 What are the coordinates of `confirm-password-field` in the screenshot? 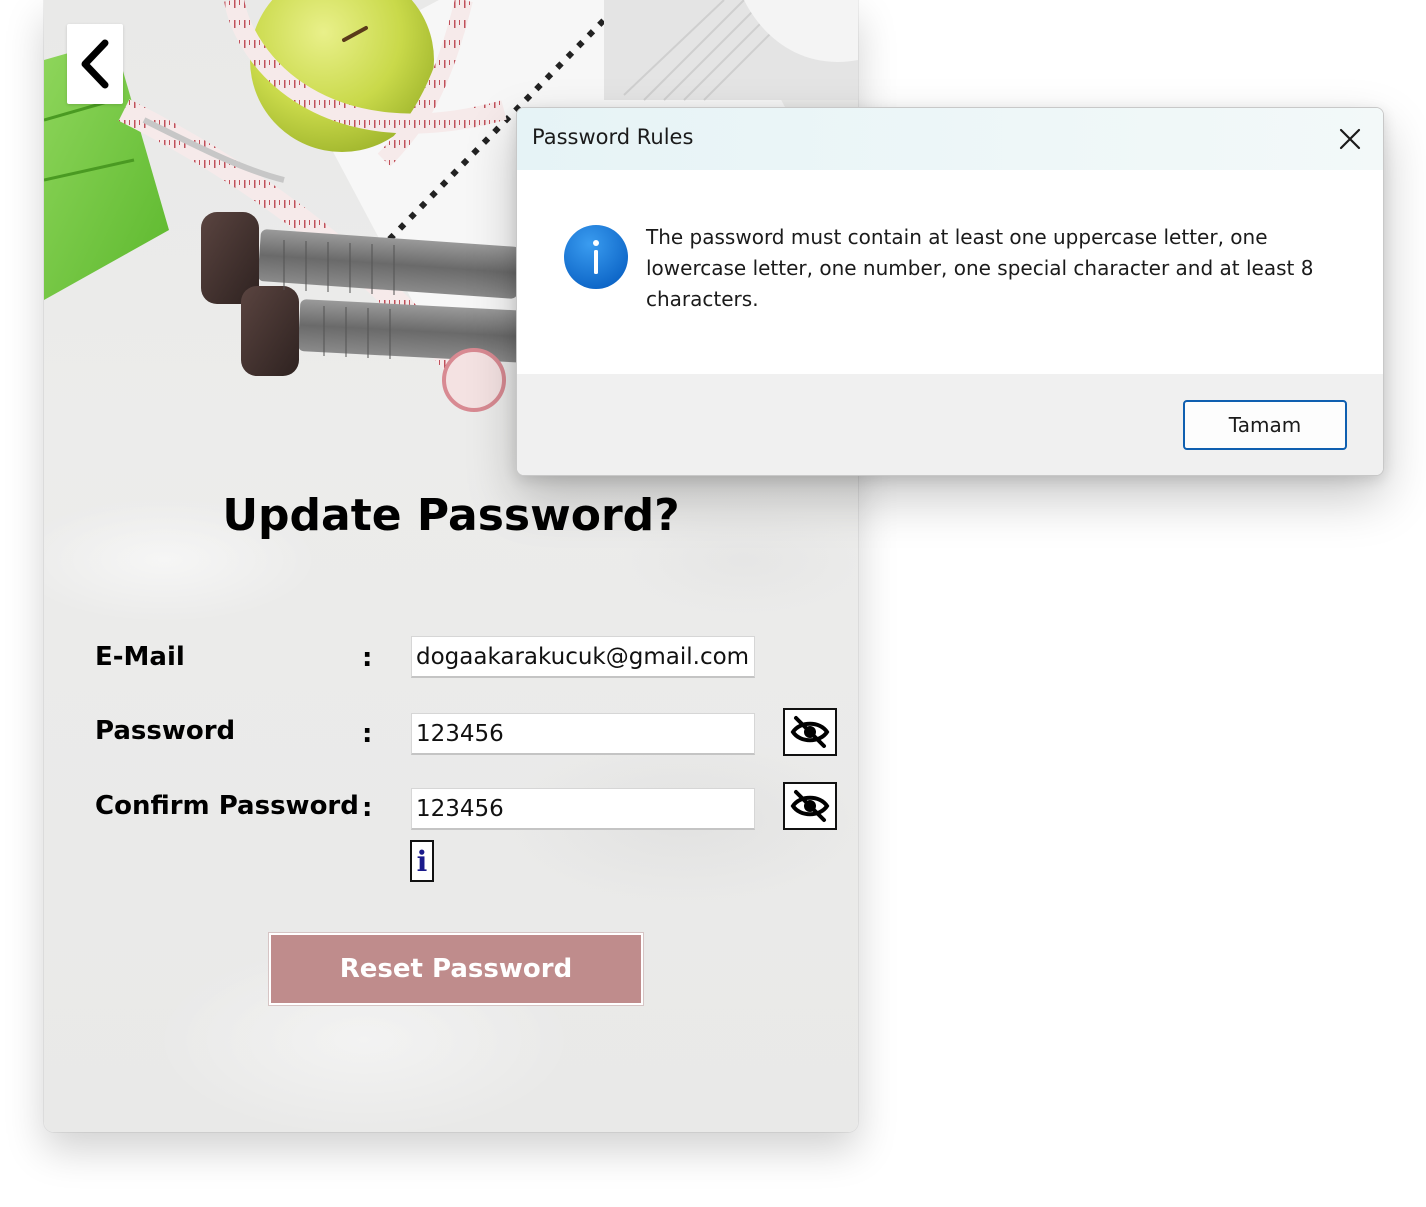 It's located at (583, 809).